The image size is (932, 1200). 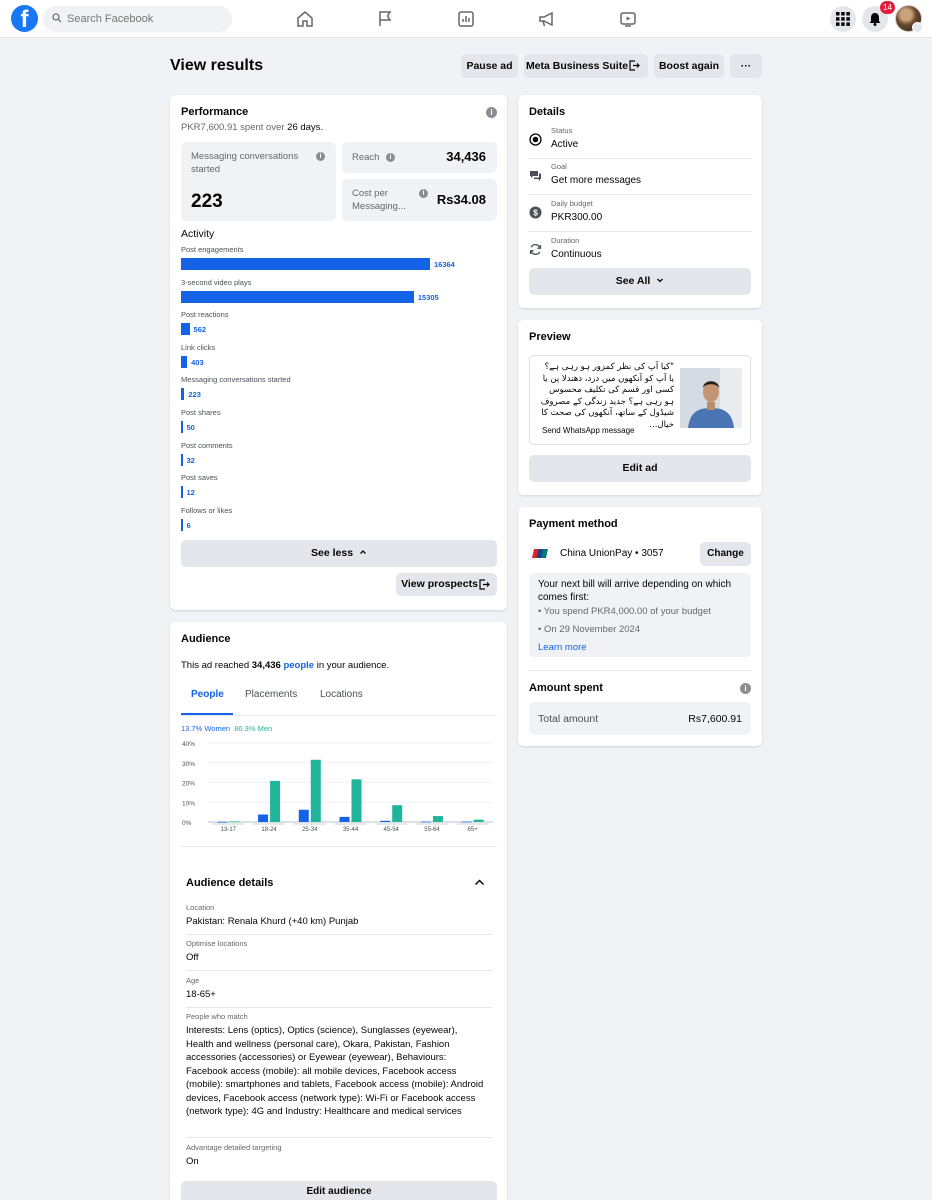 I want to click on spent-amount: PKR7,600.91, so click(x=209, y=127).